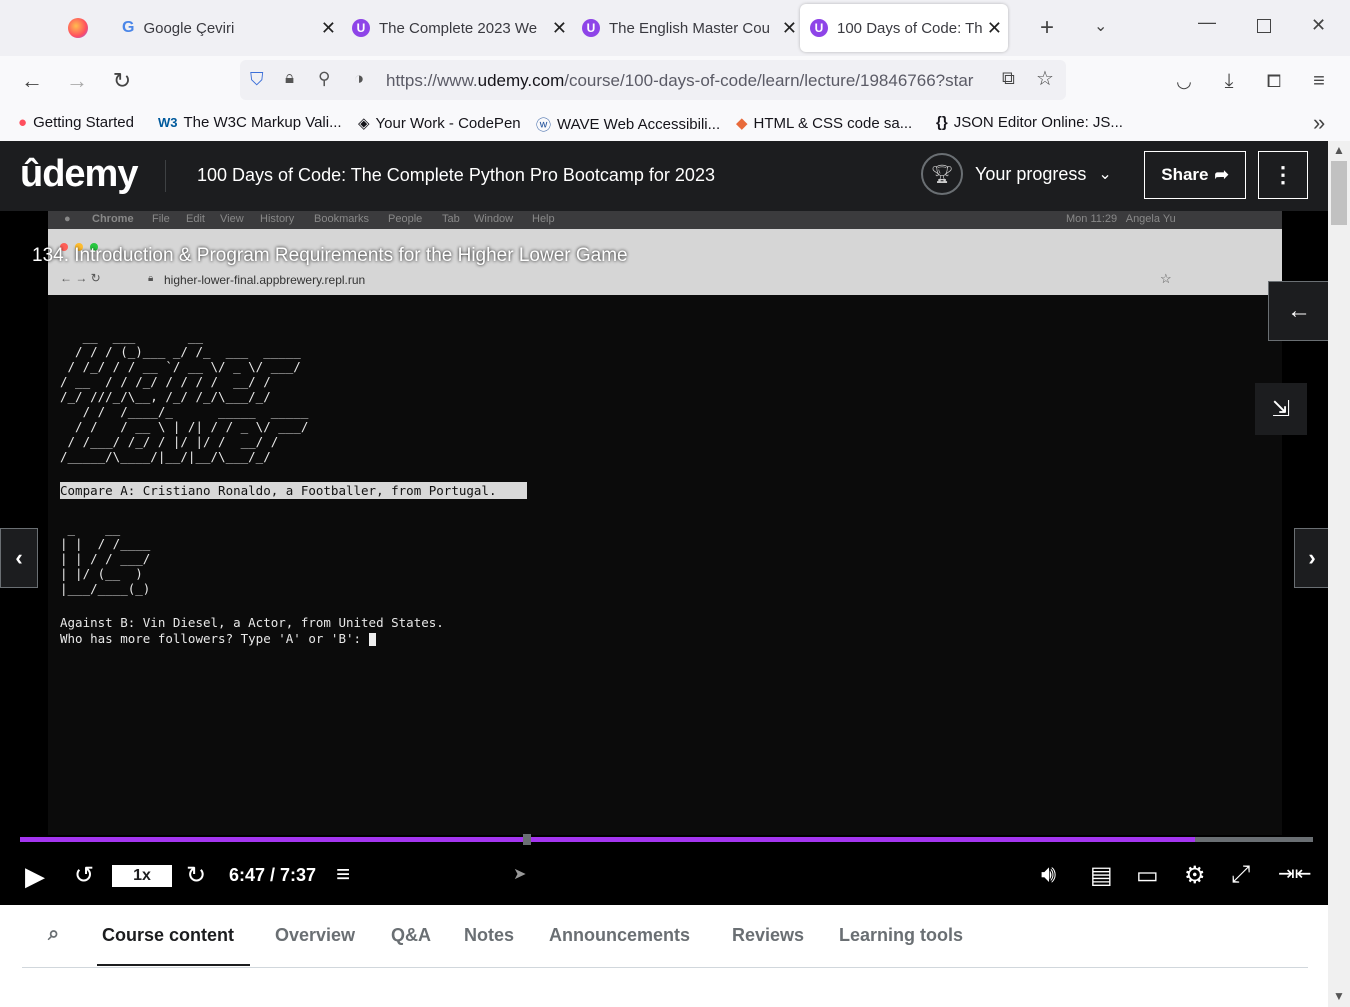  What do you see at coordinates (53, 934) in the screenshot?
I see `search-icon: ⌕` at bounding box center [53, 934].